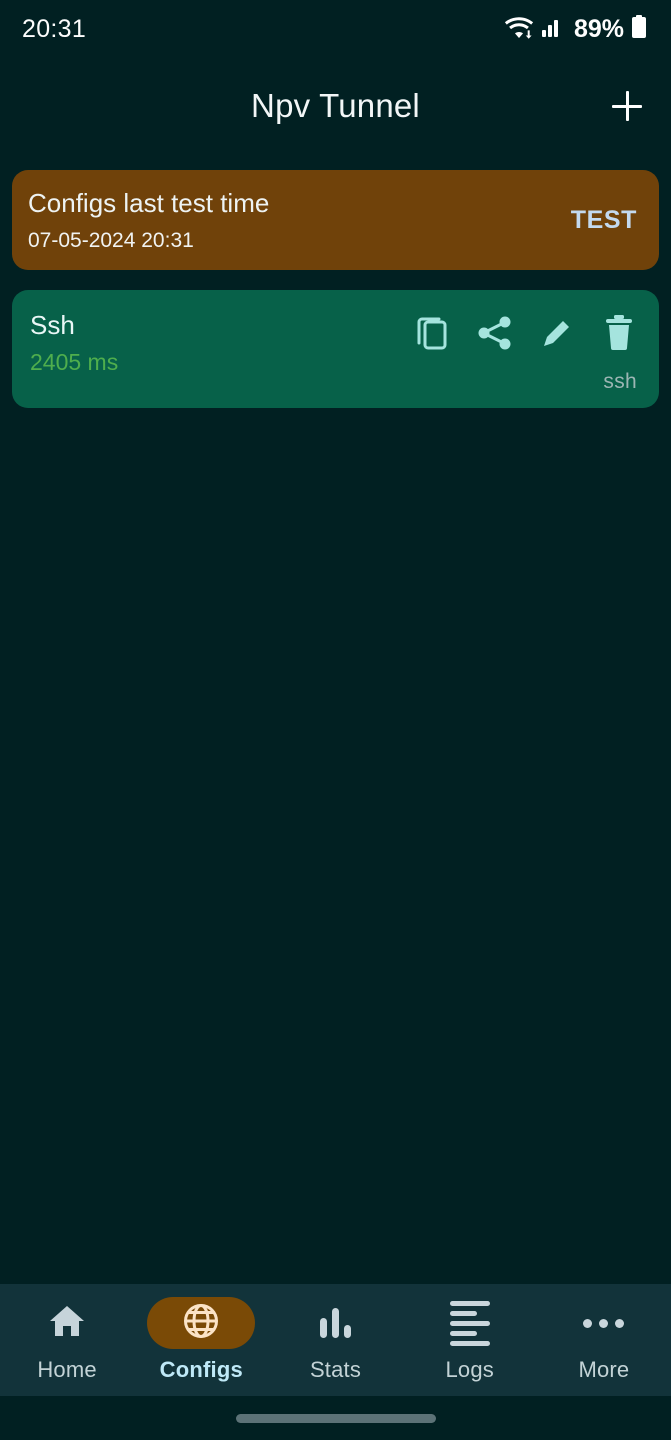 The image size is (671, 1440). I want to click on status-indicators: 89%, so click(575, 29).